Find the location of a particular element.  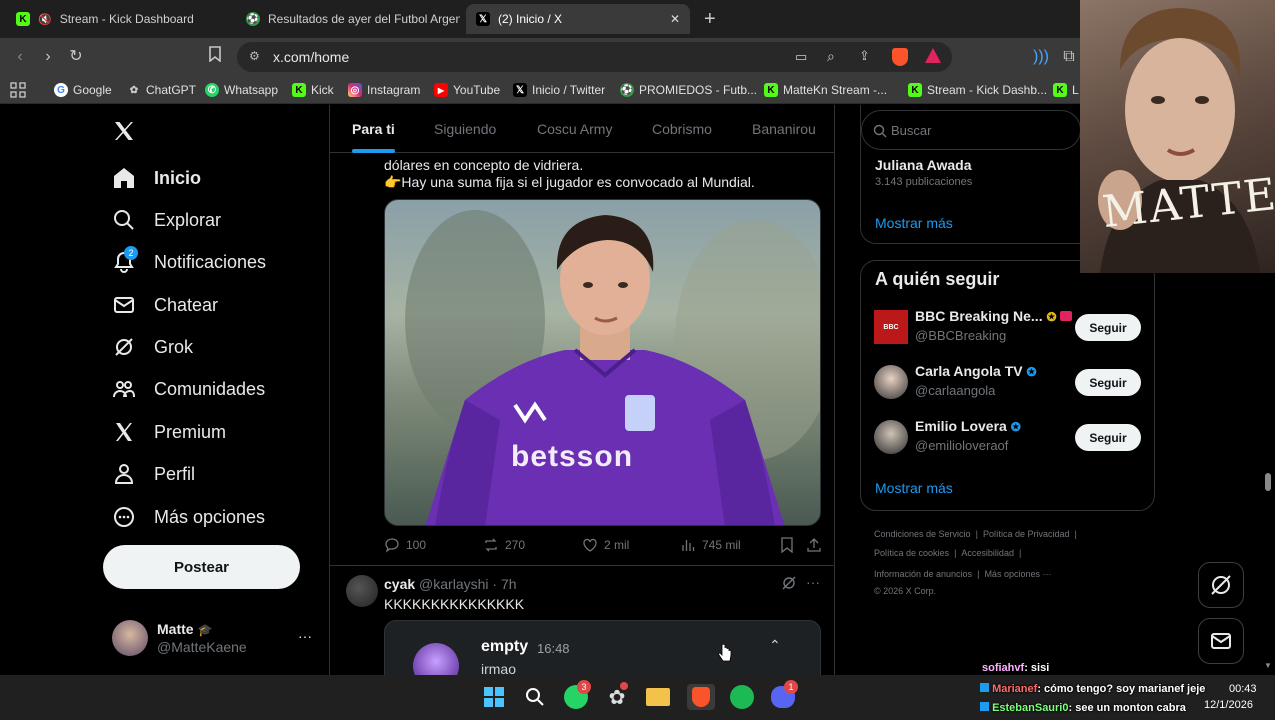

chatgpt-taskbar-icon: ✿ is located at coordinates (617, 696).